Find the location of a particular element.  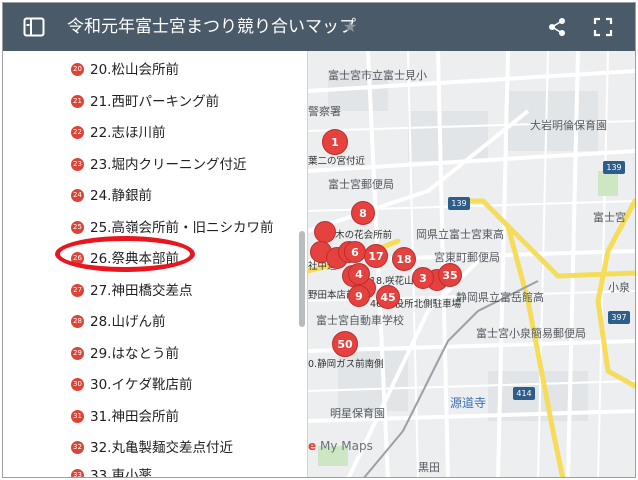

number-badge: 24 is located at coordinates (77, 195).